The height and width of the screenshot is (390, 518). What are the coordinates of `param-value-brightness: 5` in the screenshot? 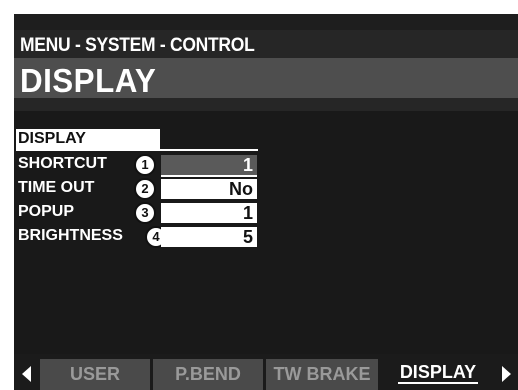 It's located at (209, 237).